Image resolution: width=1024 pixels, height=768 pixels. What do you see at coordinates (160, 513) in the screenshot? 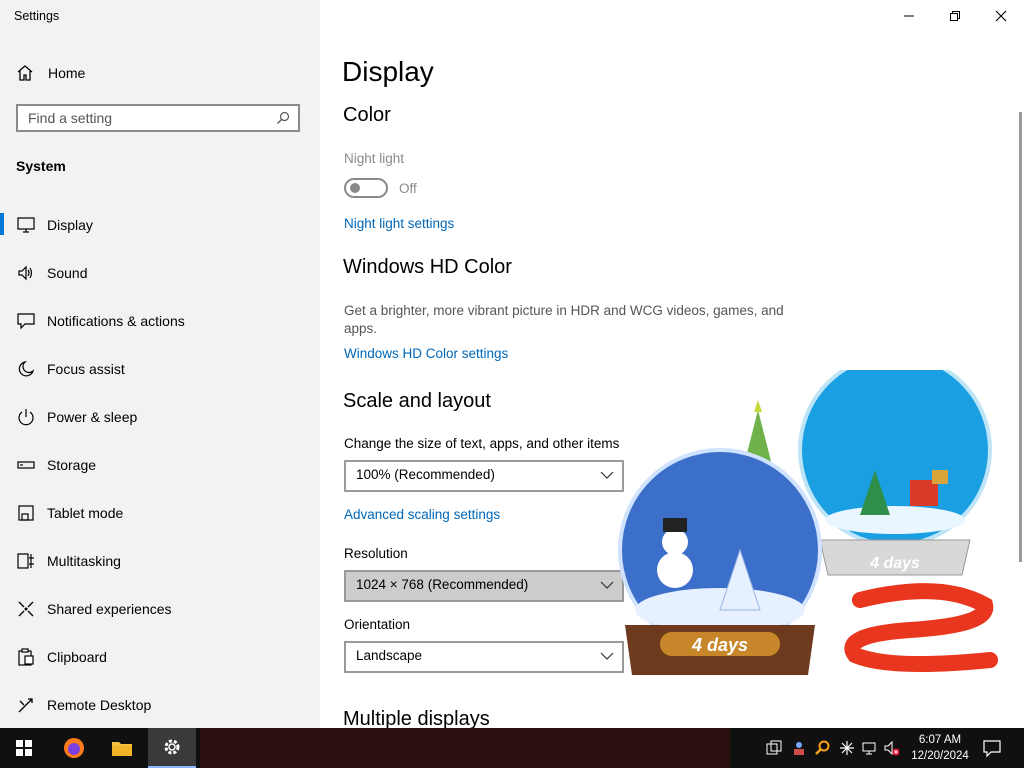
I see `sidebar-item-tablet-mode: Tablet mode` at bounding box center [160, 513].